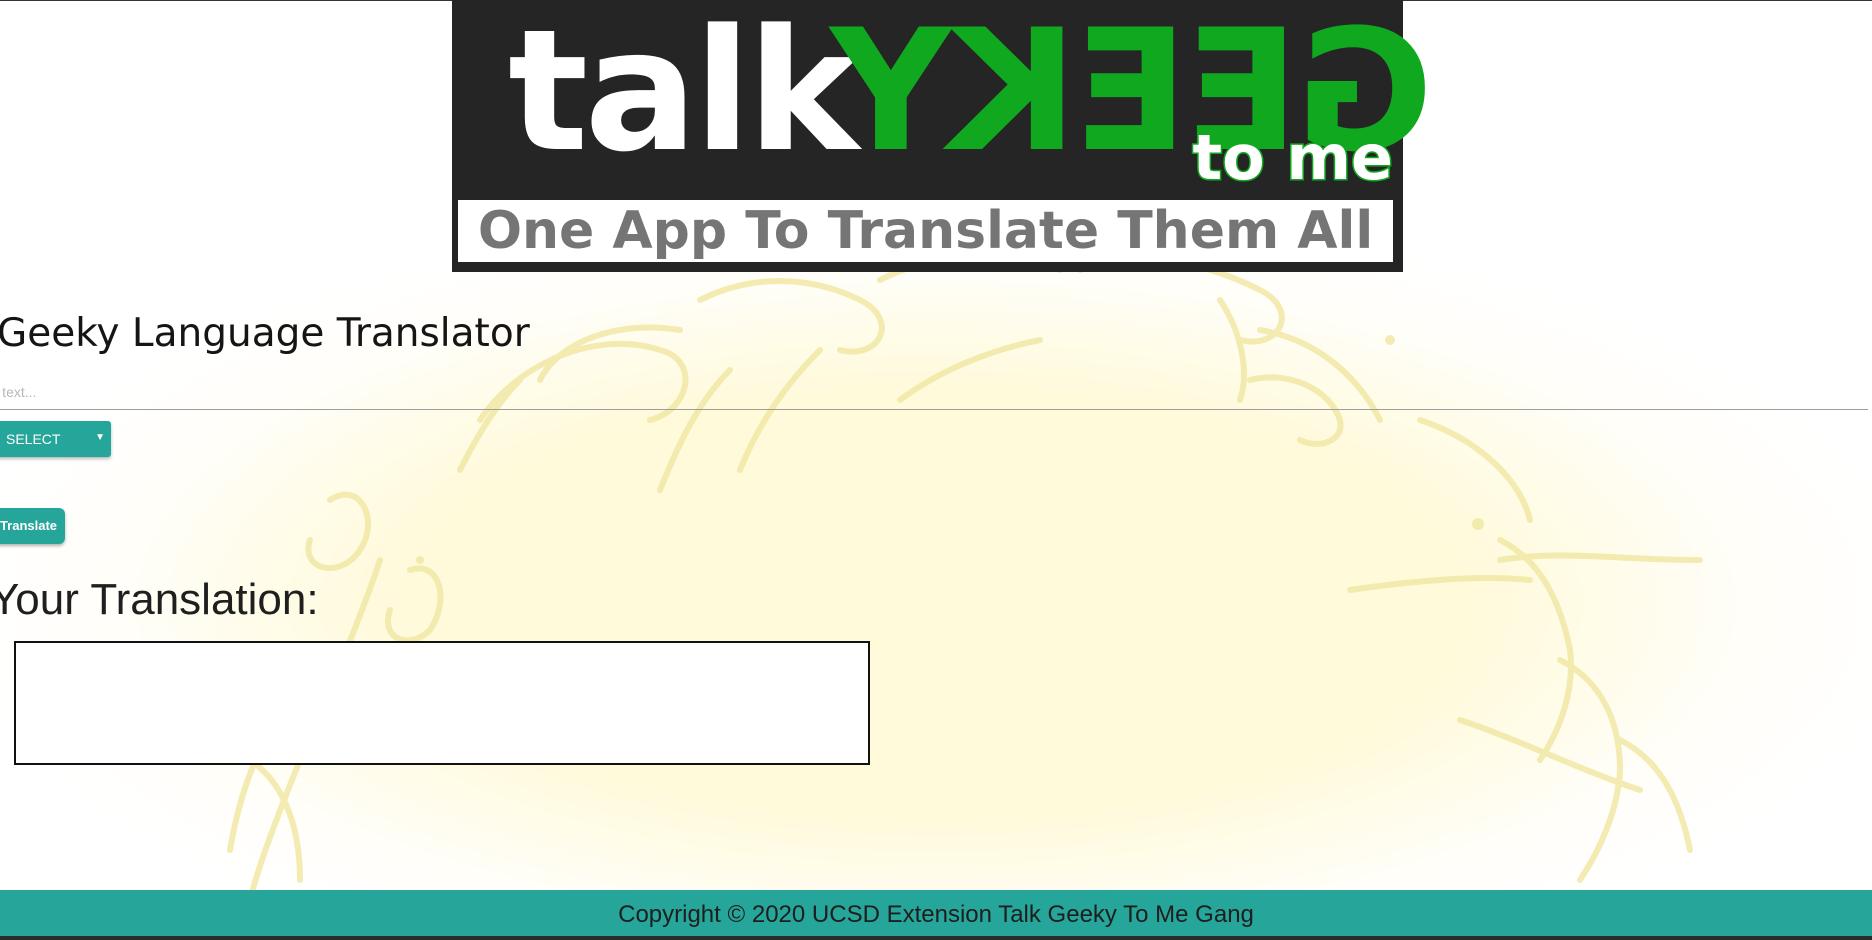  Describe the element at coordinates (1292, 157) in the screenshot. I see `logo-word-to-me: to me` at that location.